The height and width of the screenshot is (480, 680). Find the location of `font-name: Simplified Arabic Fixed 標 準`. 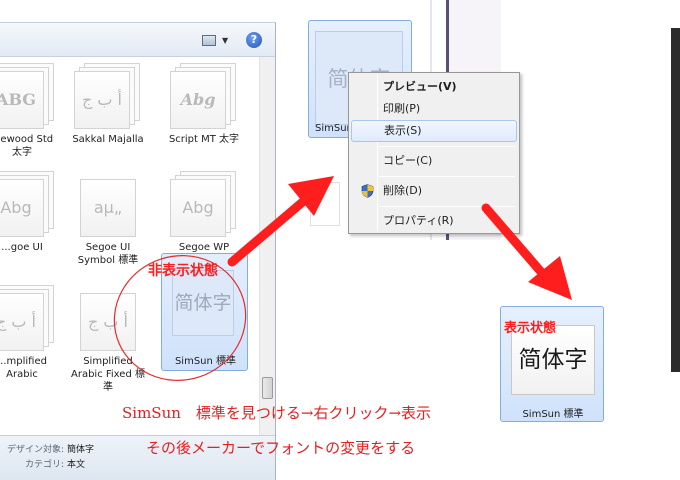

font-name: Simplified Arabic Fixed 標 準 is located at coordinates (108, 374).